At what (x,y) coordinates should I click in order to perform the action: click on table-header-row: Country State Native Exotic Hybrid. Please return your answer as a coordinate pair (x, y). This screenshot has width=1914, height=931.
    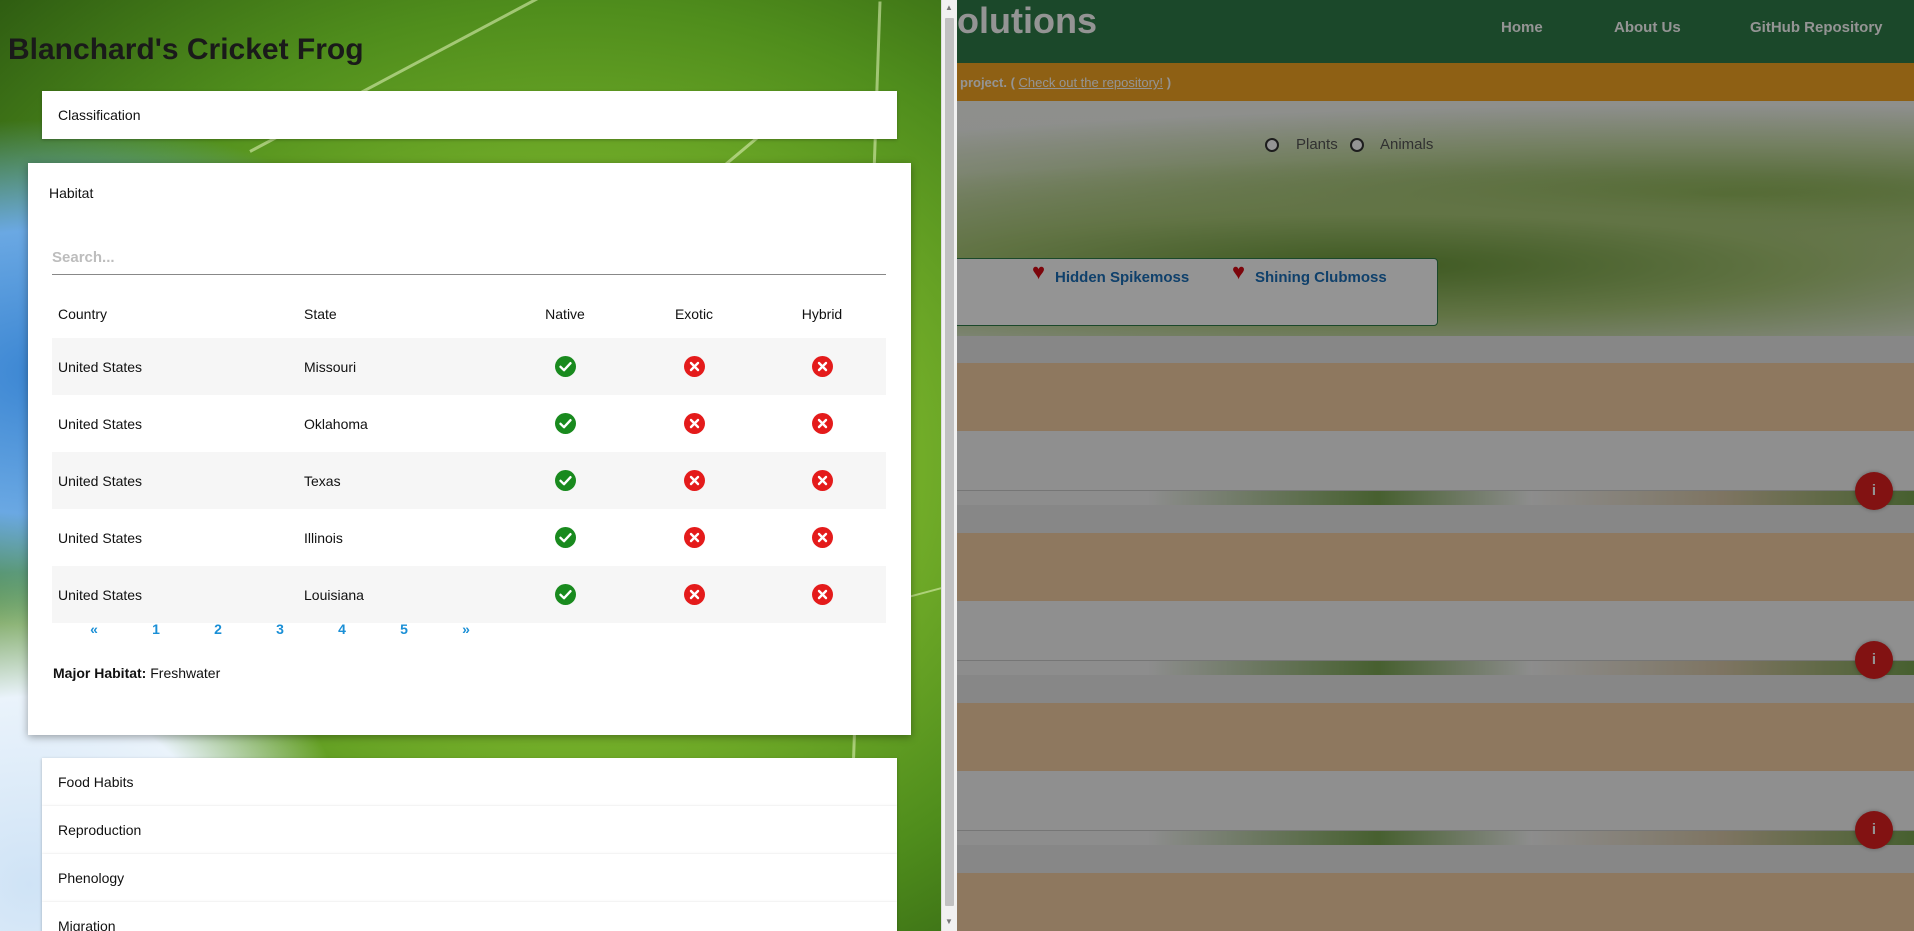
    Looking at the image, I should click on (469, 314).